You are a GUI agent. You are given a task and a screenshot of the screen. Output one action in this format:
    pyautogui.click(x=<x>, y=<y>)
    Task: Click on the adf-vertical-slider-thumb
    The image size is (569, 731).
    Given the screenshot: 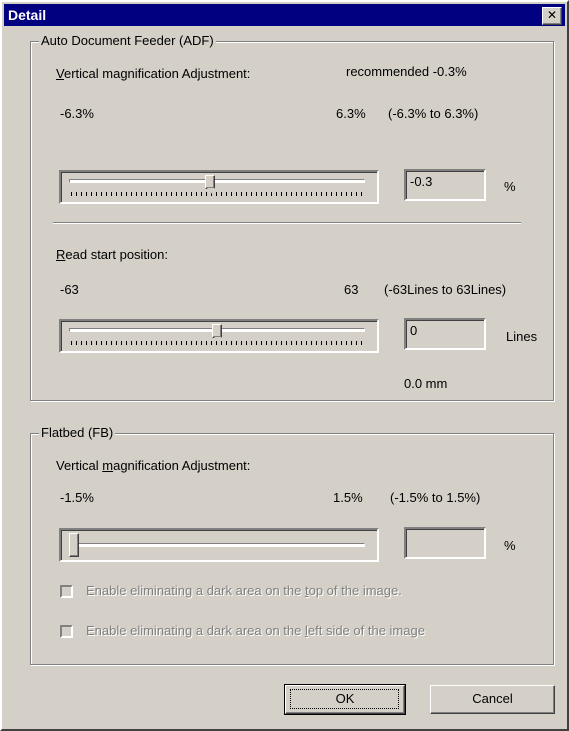 What is the action you would take?
    pyautogui.click(x=210, y=184)
    